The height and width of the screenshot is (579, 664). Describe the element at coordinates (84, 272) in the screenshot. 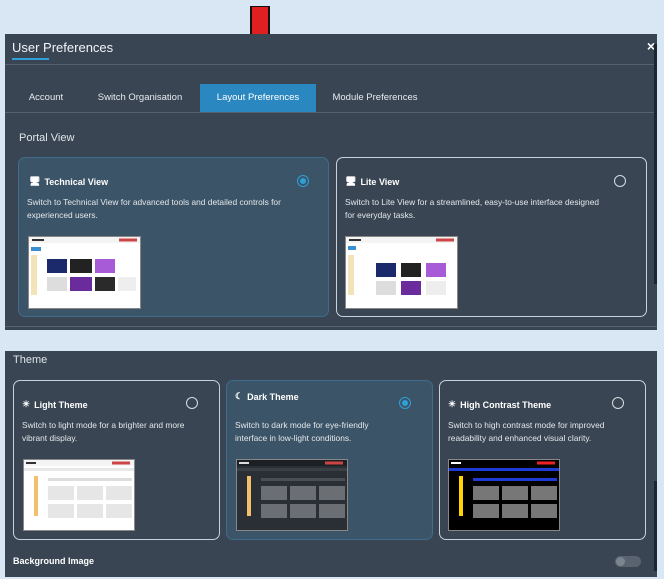

I see `technical-view-preview` at that location.